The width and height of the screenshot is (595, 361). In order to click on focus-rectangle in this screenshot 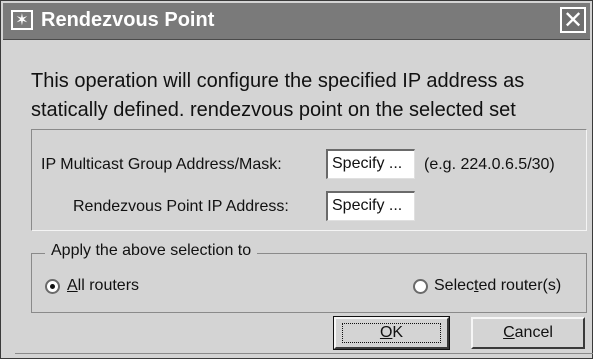, I will do `click(391, 333)`.